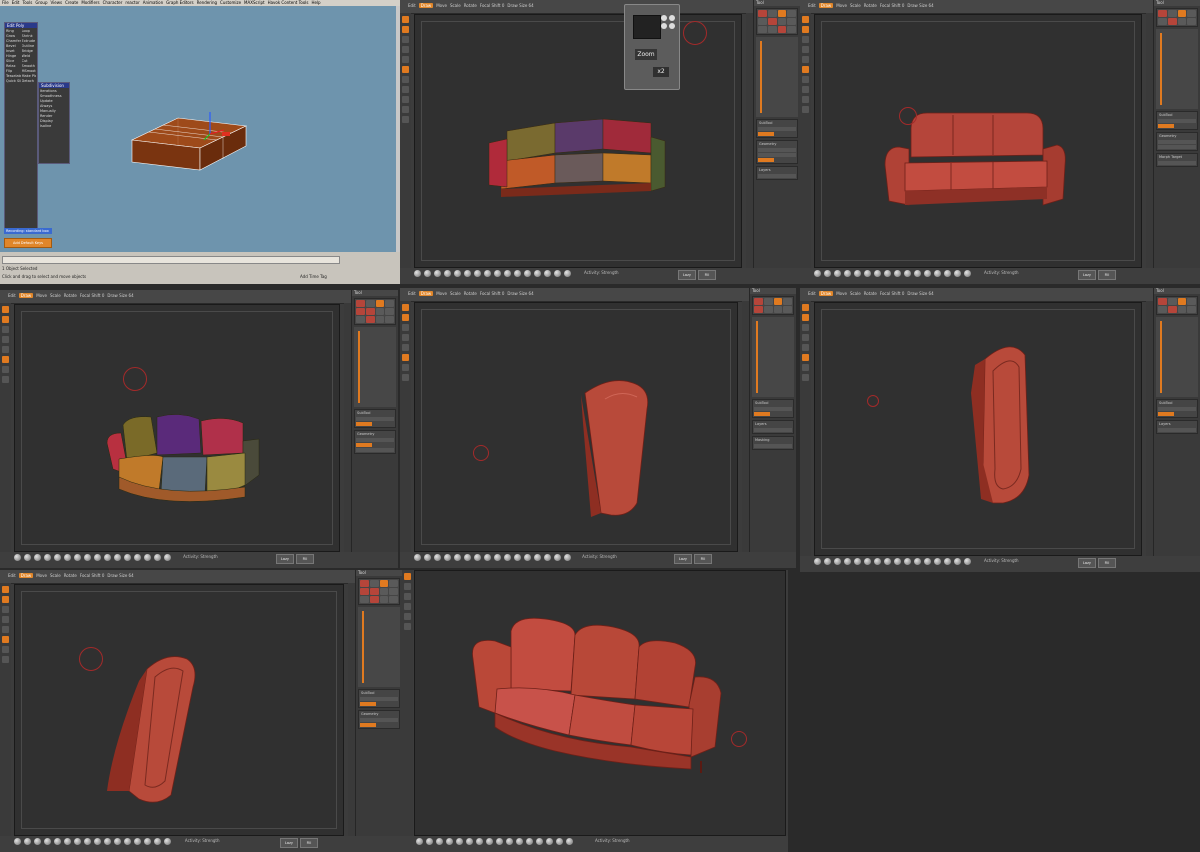 This screenshot has width=1200, height=852. I want to click on subdivision-option: Isoline, so click(54, 126).